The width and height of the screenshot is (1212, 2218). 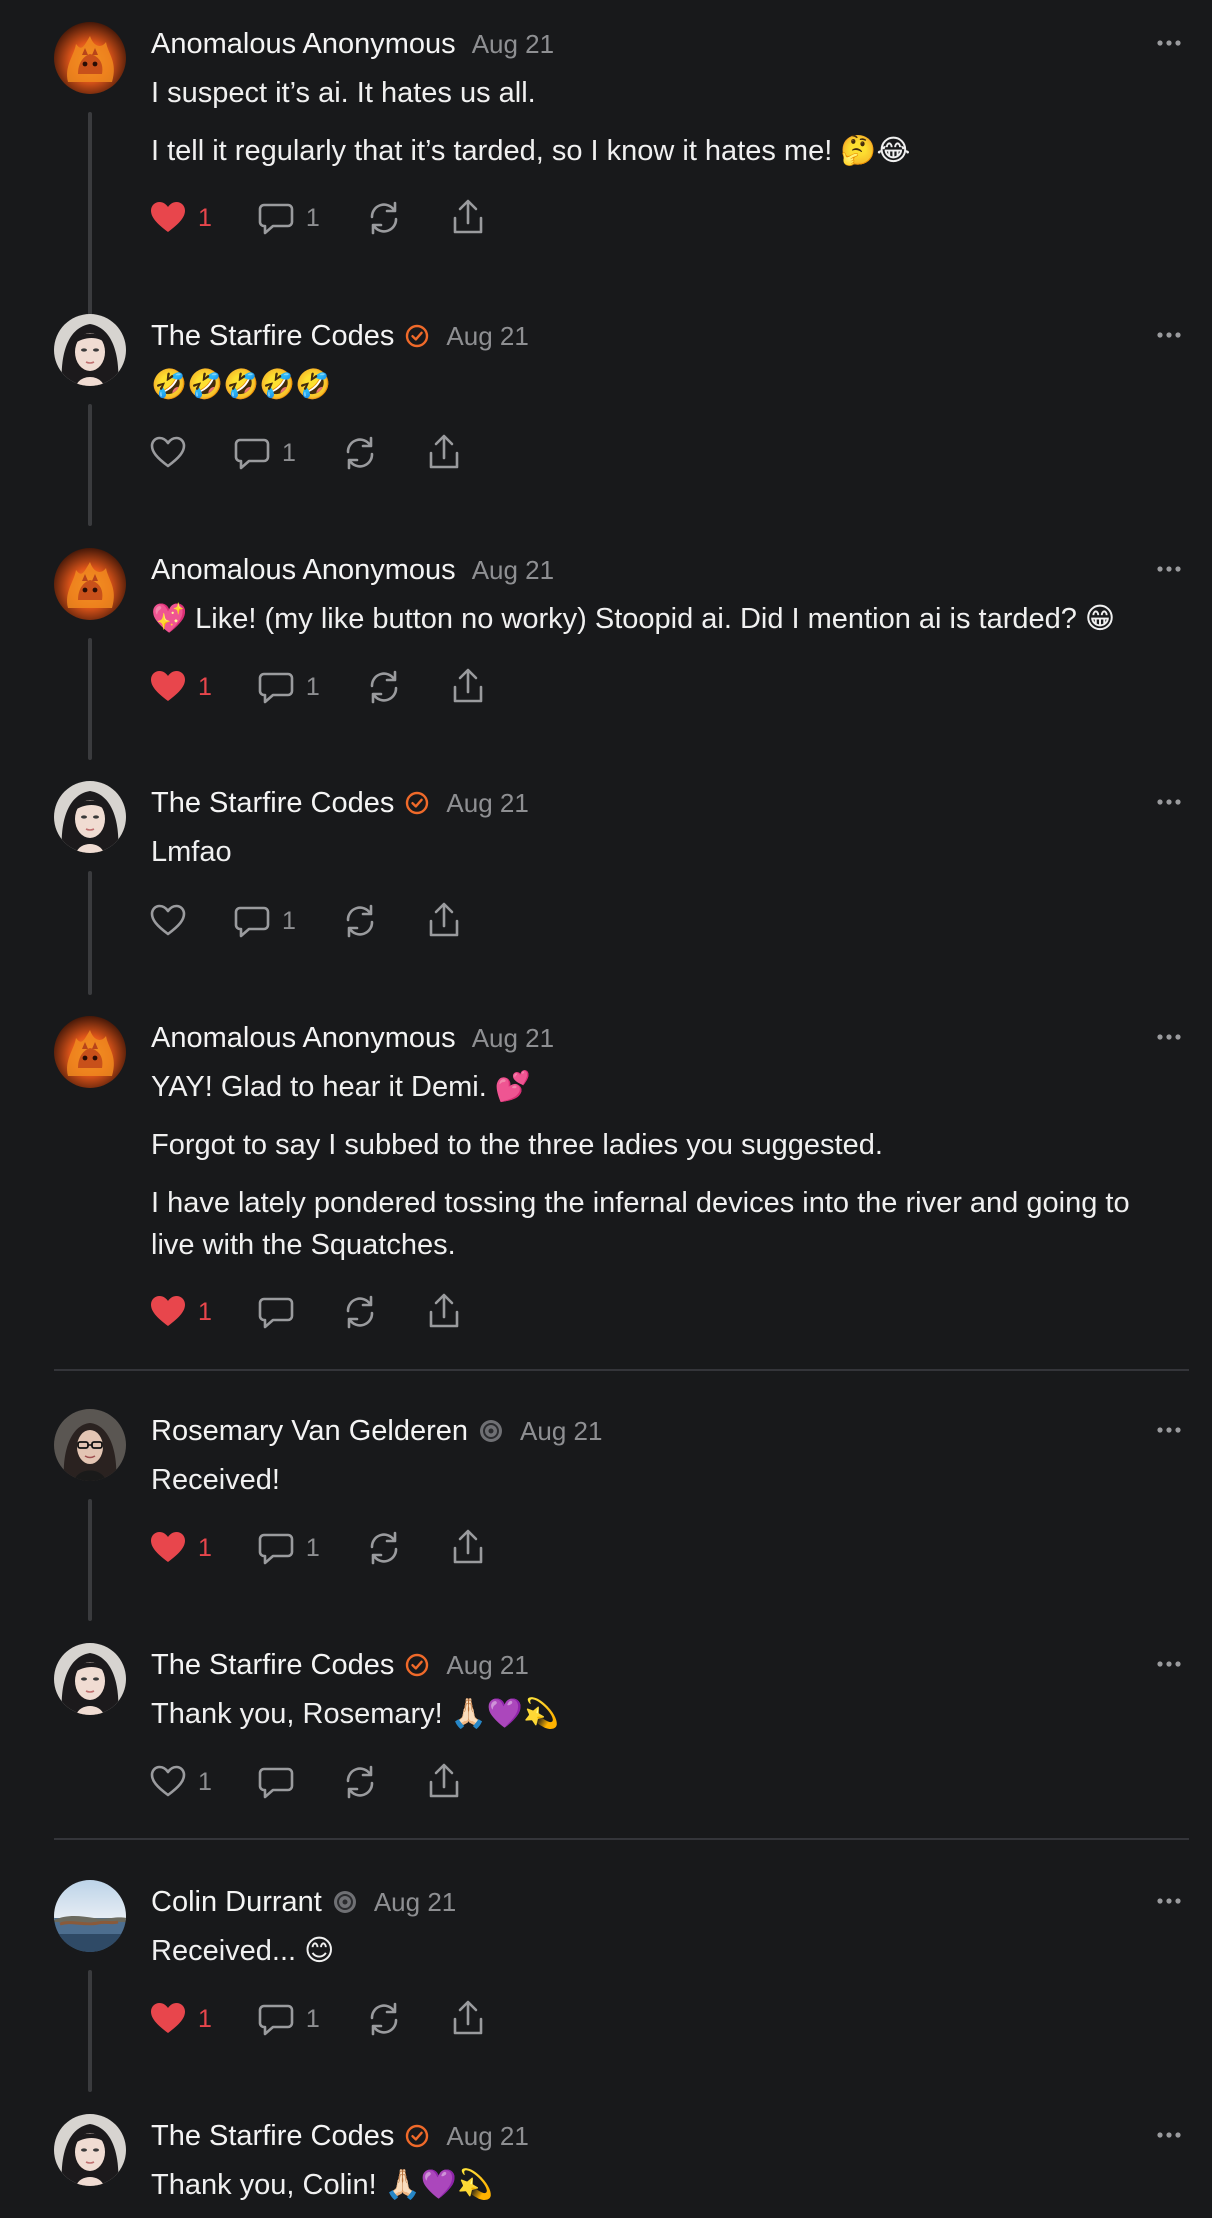 What do you see at coordinates (309, 1431) in the screenshot?
I see `author-name: Rosemary Van Gelderen` at bounding box center [309, 1431].